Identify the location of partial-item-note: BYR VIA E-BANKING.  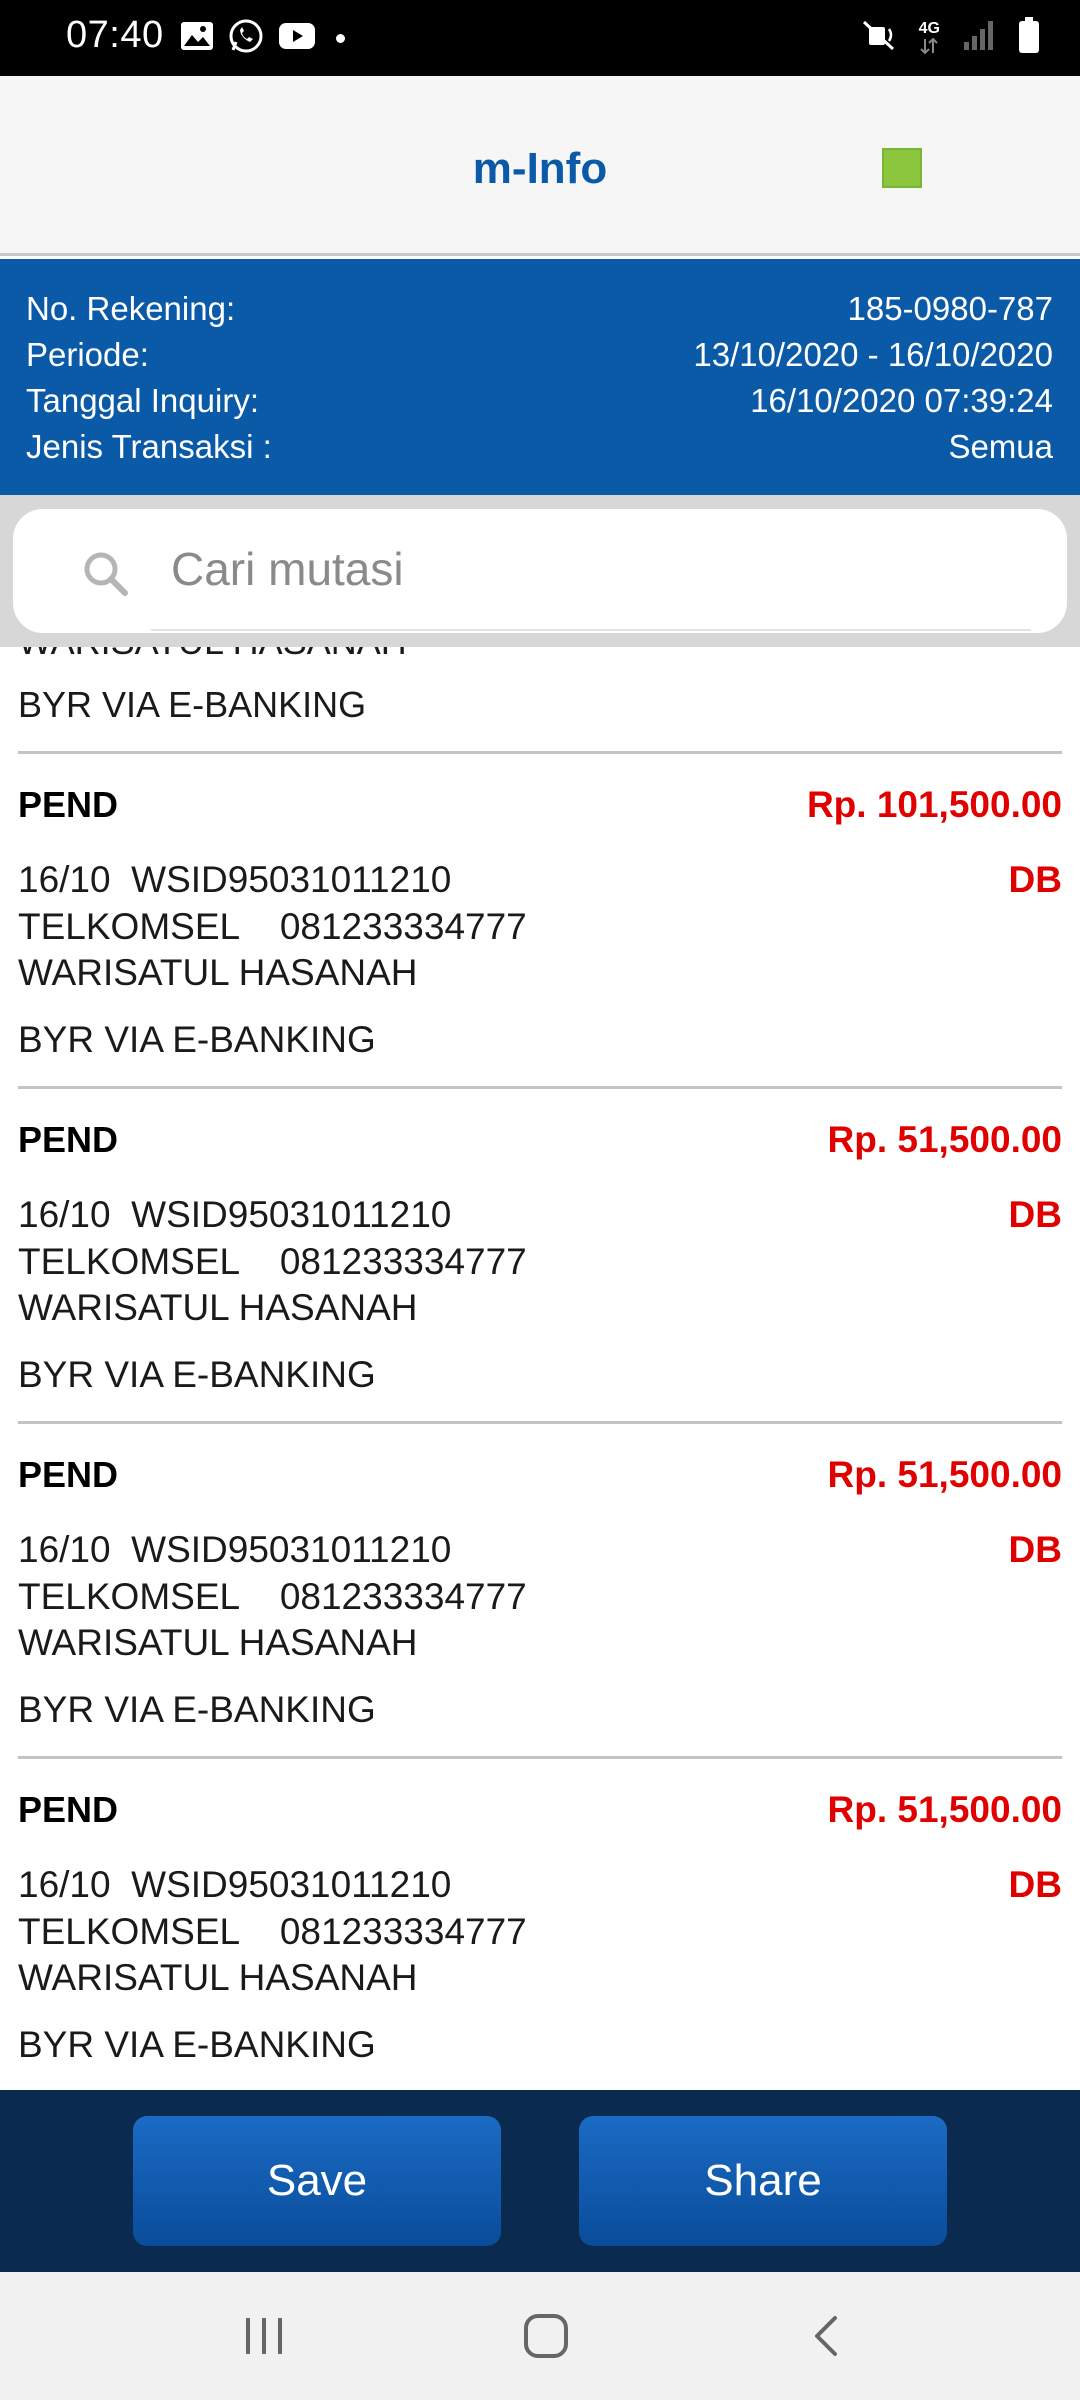
(192, 704).